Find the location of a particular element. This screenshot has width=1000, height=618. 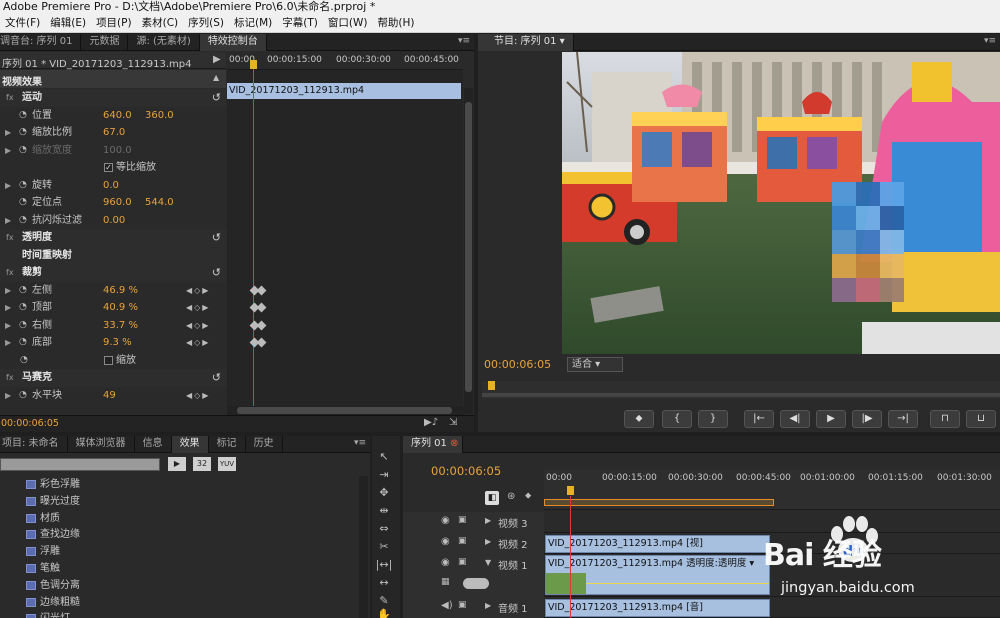

effects-list-item: 色调分离 is located at coordinates (179, 586).